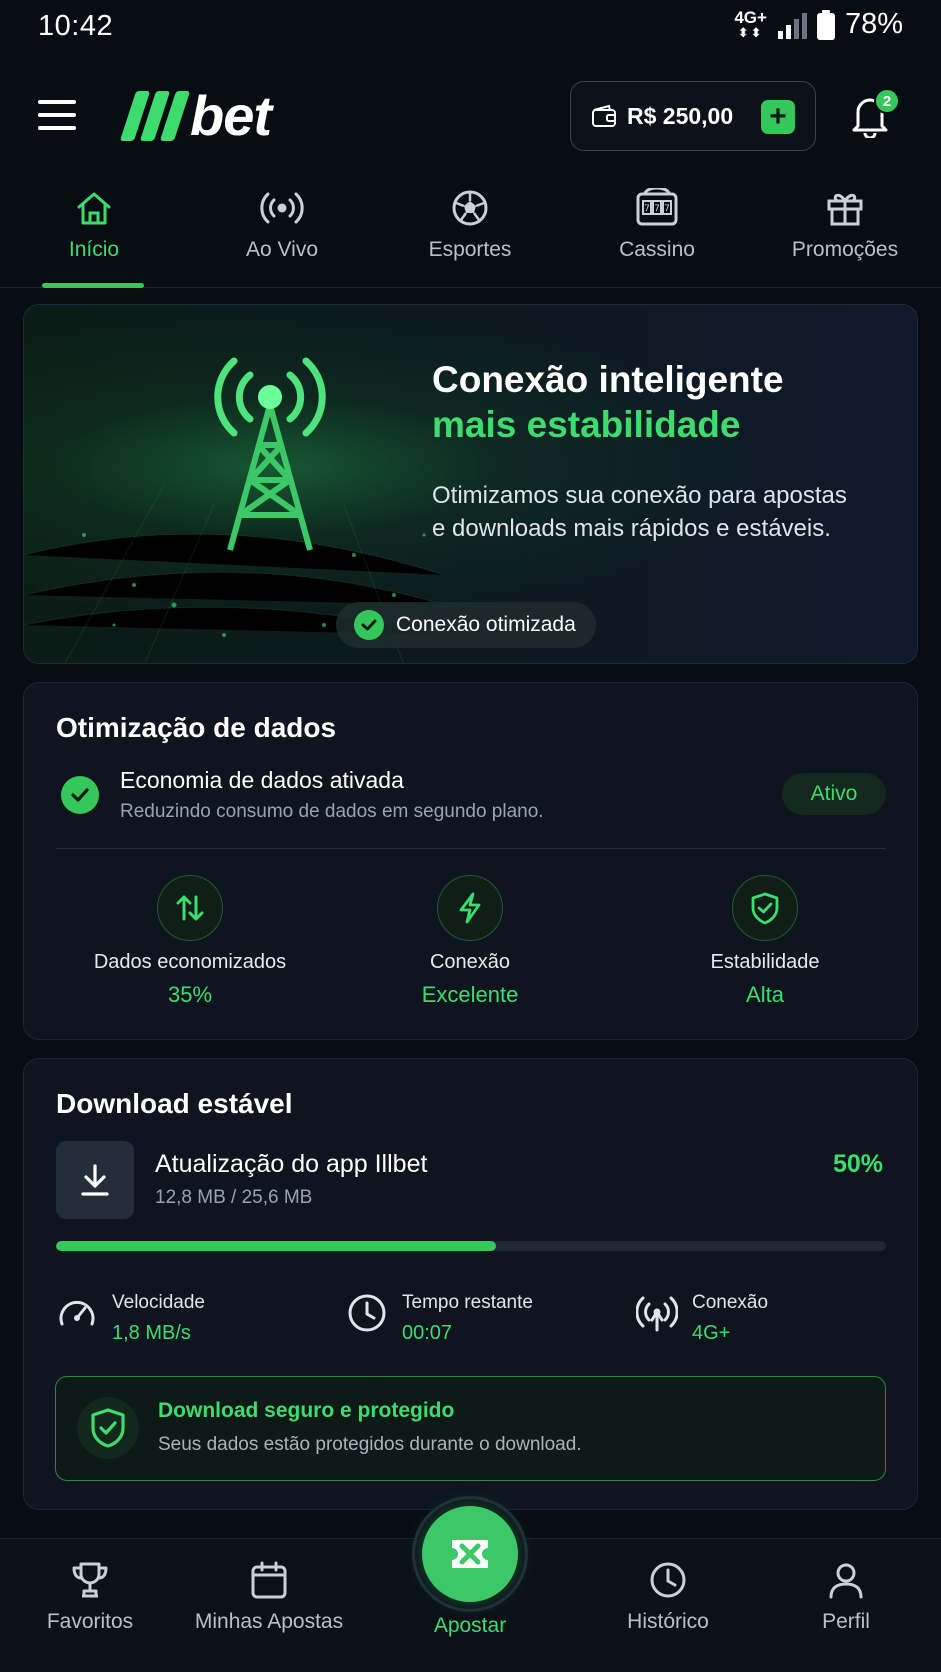 Image resolution: width=941 pixels, height=1672 pixels. What do you see at coordinates (470, 1428) in the screenshot?
I see `secure-download-notice` at bounding box center [470, 1428].